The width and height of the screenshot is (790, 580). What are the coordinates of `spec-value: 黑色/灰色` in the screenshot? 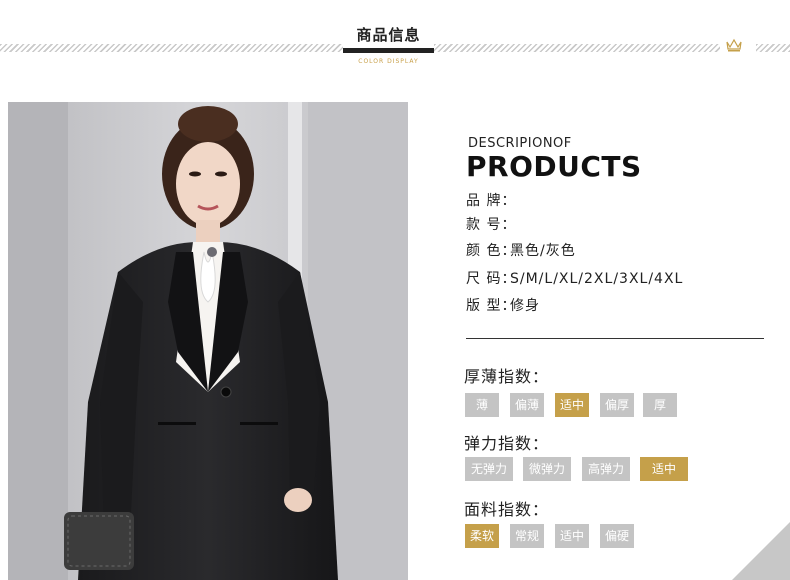 It's located at (543, 251).